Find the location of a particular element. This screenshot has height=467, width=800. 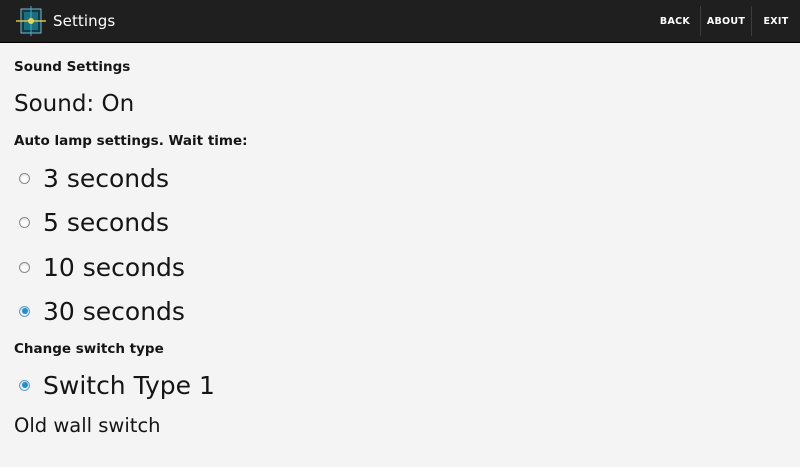

radio-label: 5 seconds is located at coordinates (106, 222).